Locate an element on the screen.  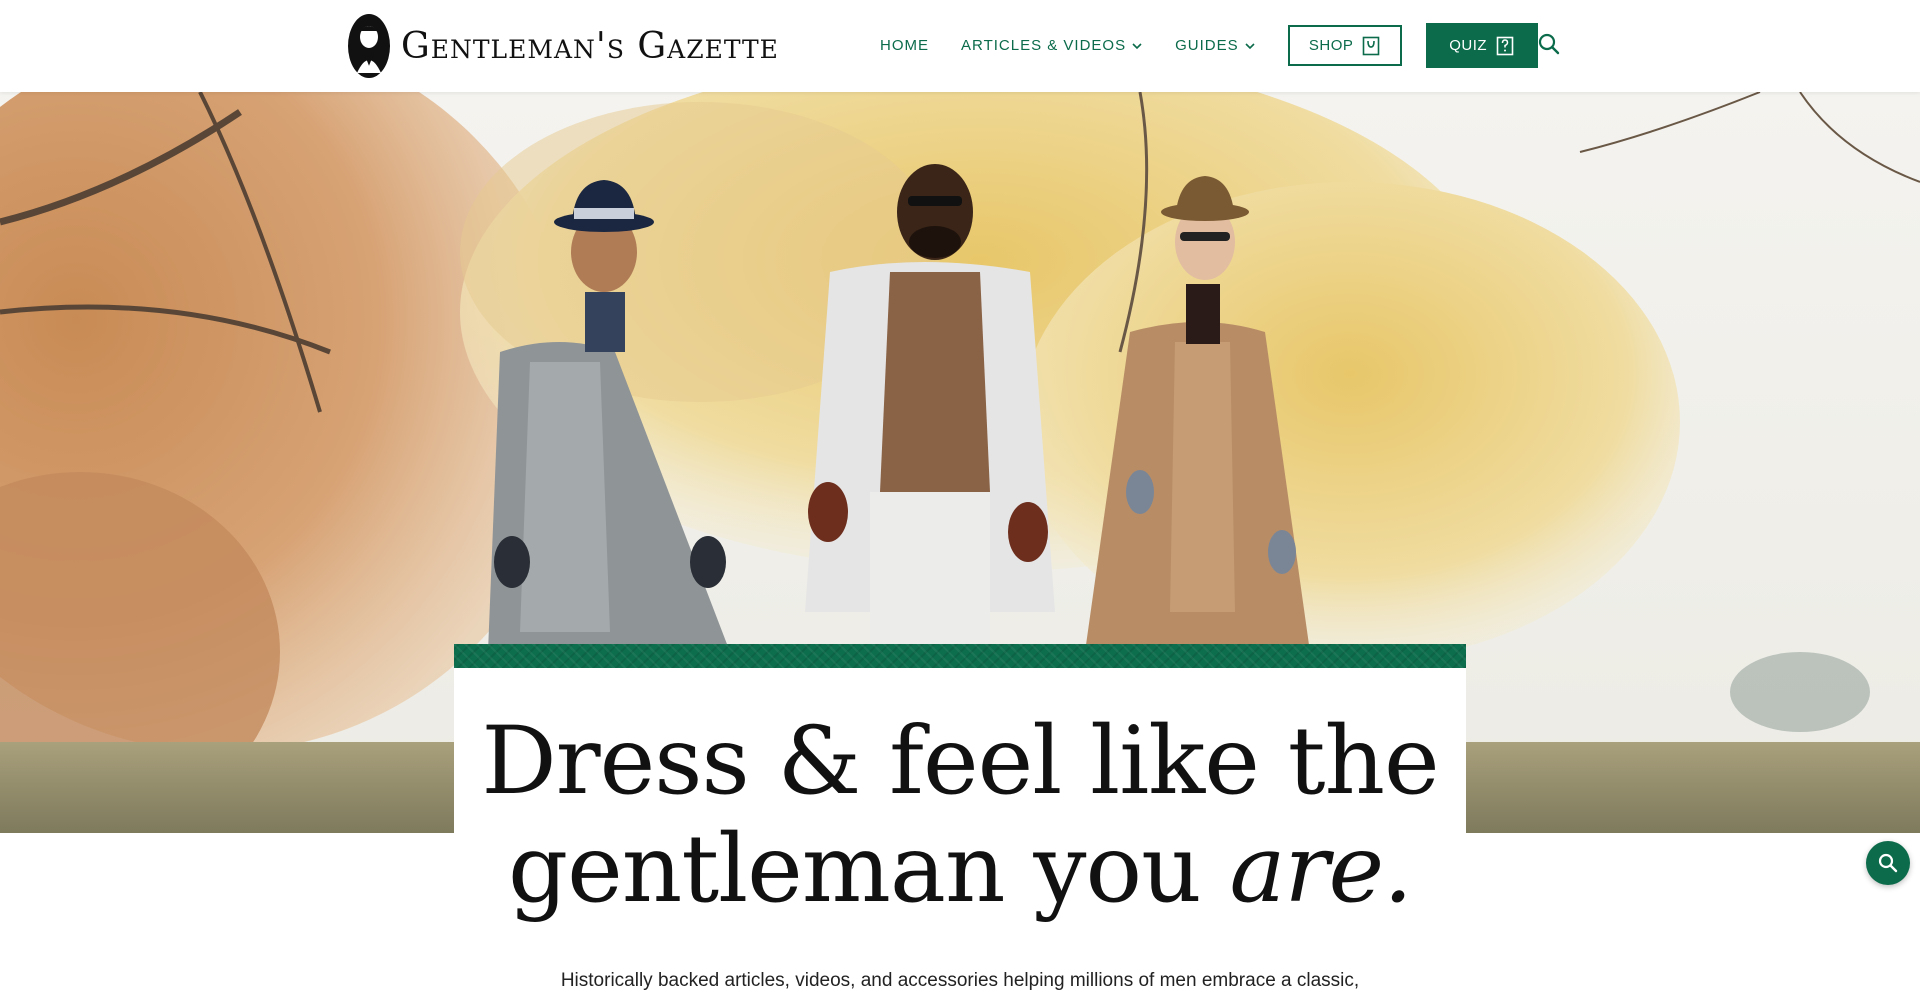
headline-line-2: gentleman you is located at coordinates (868, 869).